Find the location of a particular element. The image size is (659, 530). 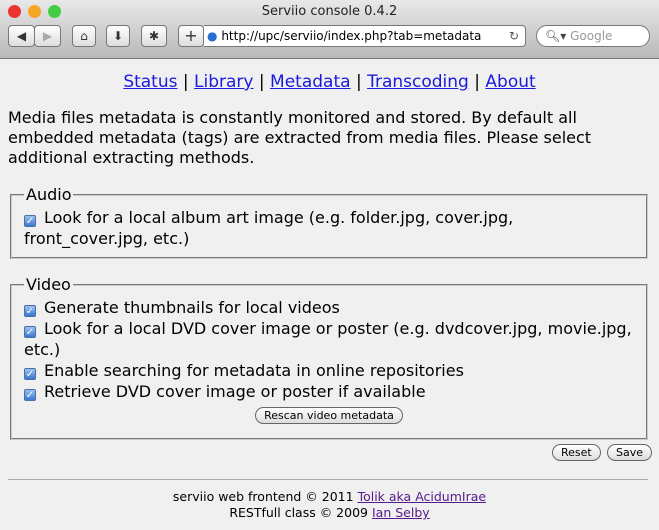

tab-about: About is located at coordinates (510, 82).